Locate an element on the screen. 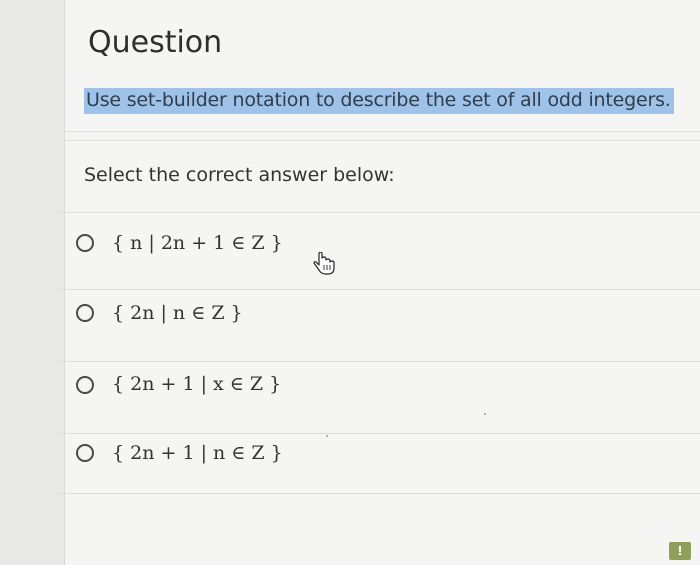 The width and height of the screenshot is (700, 565). answer-option-label: { 2n | n ∈ Z } is located at coordinates (177, 313).